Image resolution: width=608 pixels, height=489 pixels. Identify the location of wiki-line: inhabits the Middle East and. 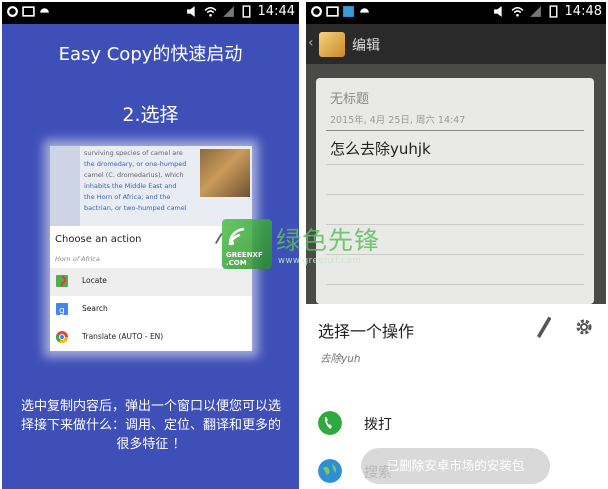
(130, 186).